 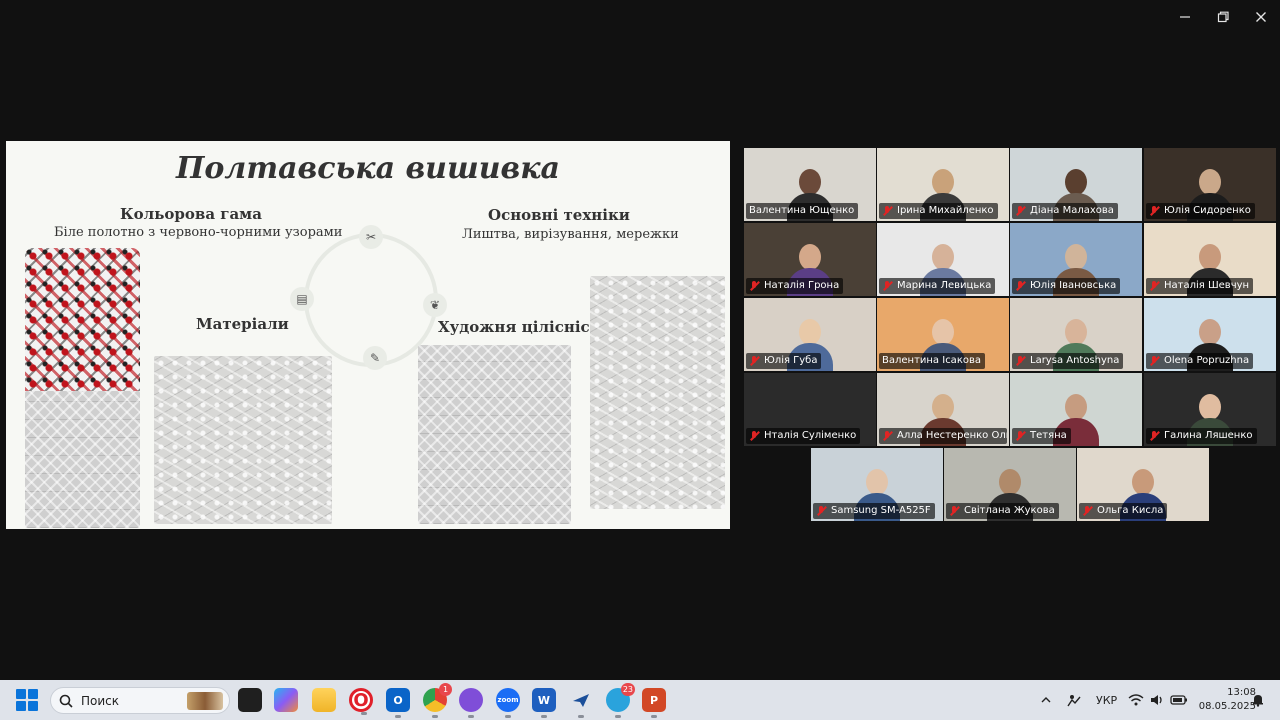 I want to click on participant-tile: Юлія Івановська, so click(x=1076, y=259).